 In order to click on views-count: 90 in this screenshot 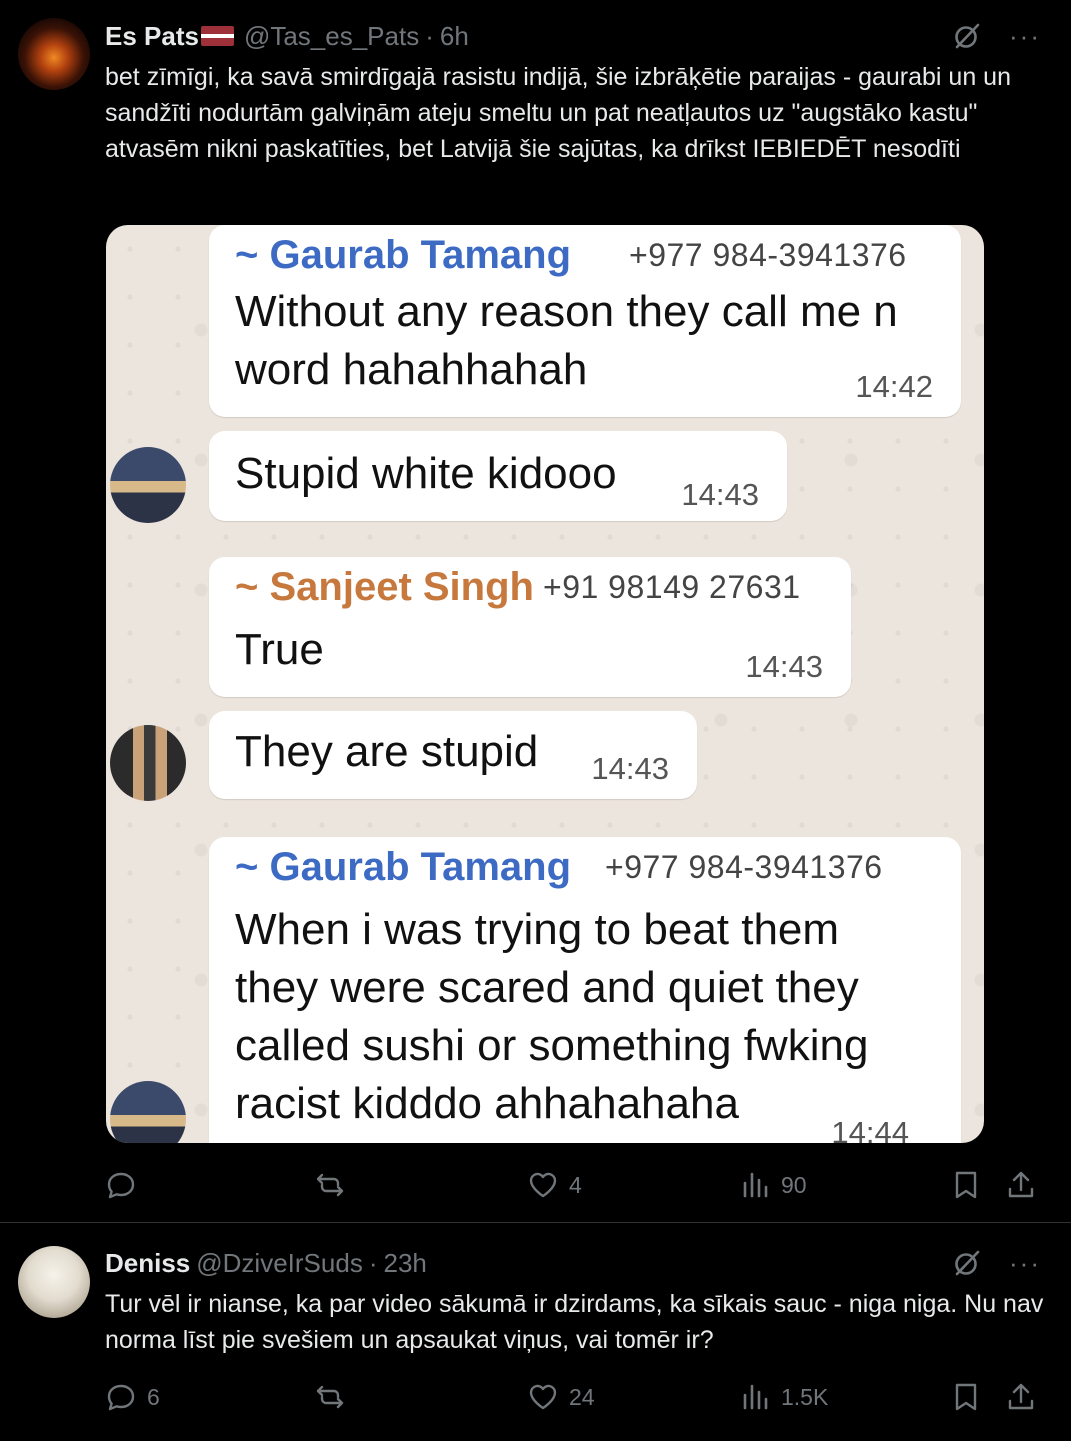, I will do `click(794, 1184)`.